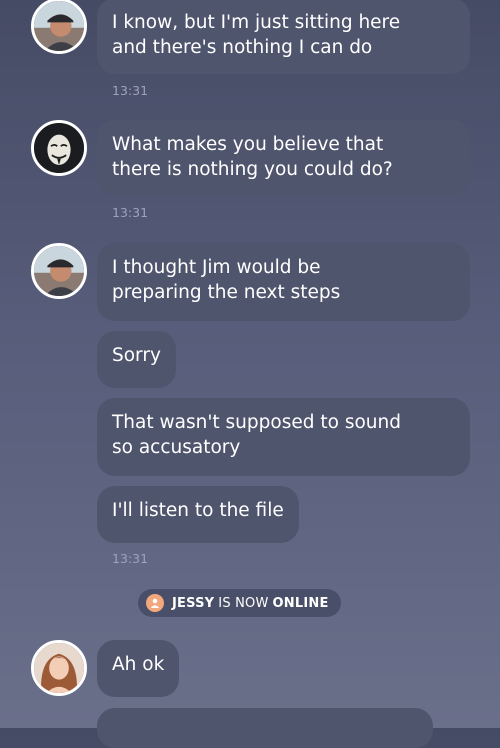  Describe the element at coordinates (265, 728) in the screenshot. I see `message-bubble-partial` at that location.